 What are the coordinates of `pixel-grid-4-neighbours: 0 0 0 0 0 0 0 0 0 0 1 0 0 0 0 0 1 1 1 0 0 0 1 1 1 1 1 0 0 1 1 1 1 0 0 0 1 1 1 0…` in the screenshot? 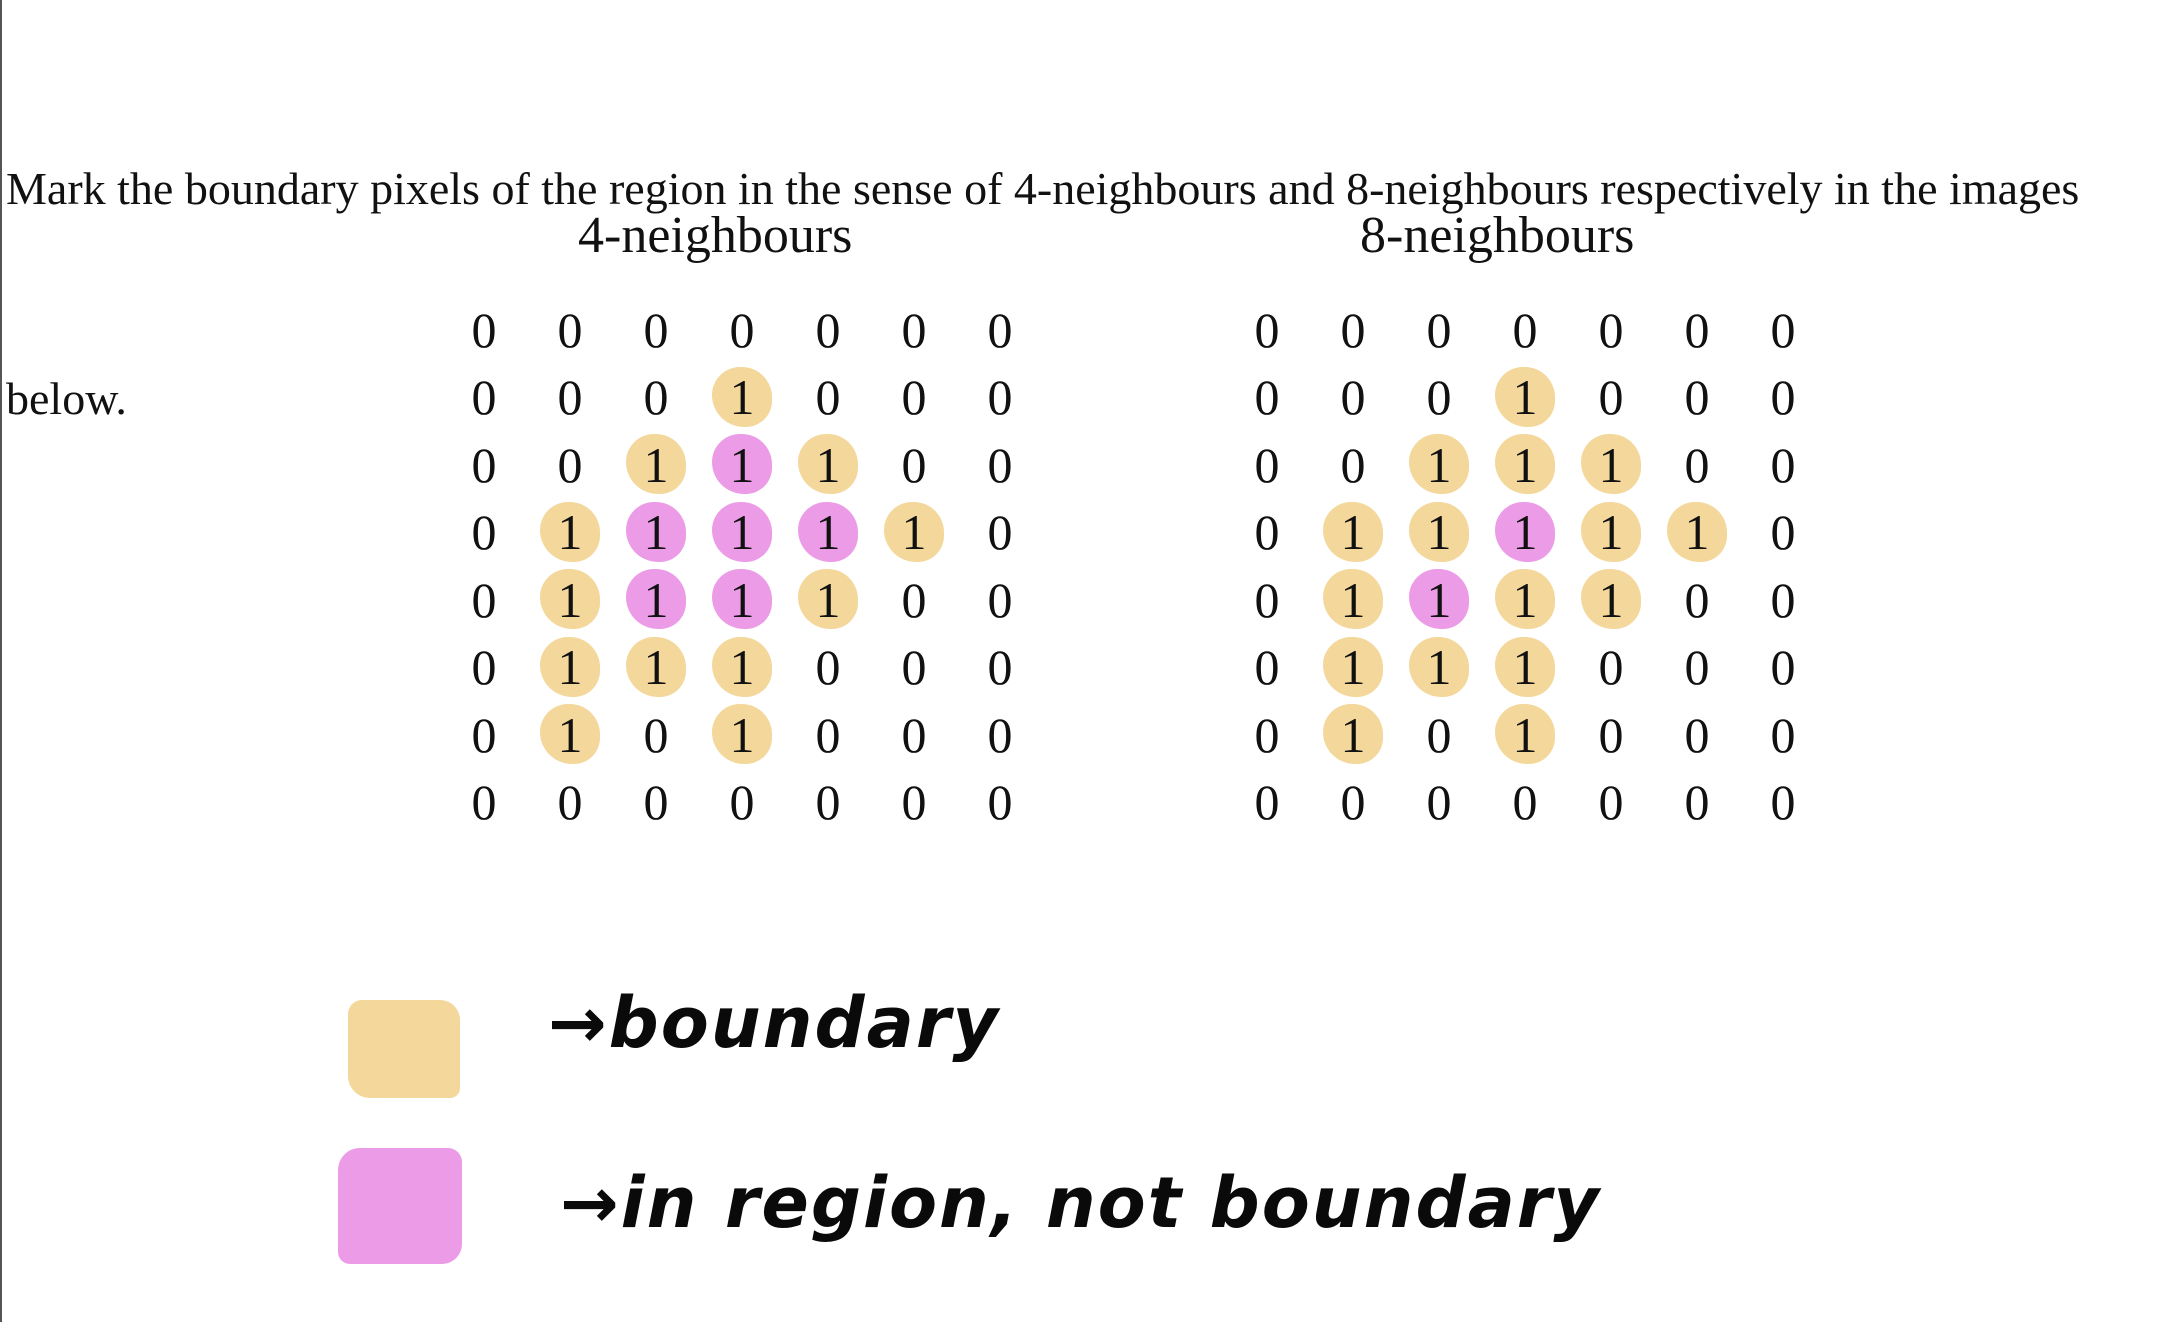 It's located at (741, 566).